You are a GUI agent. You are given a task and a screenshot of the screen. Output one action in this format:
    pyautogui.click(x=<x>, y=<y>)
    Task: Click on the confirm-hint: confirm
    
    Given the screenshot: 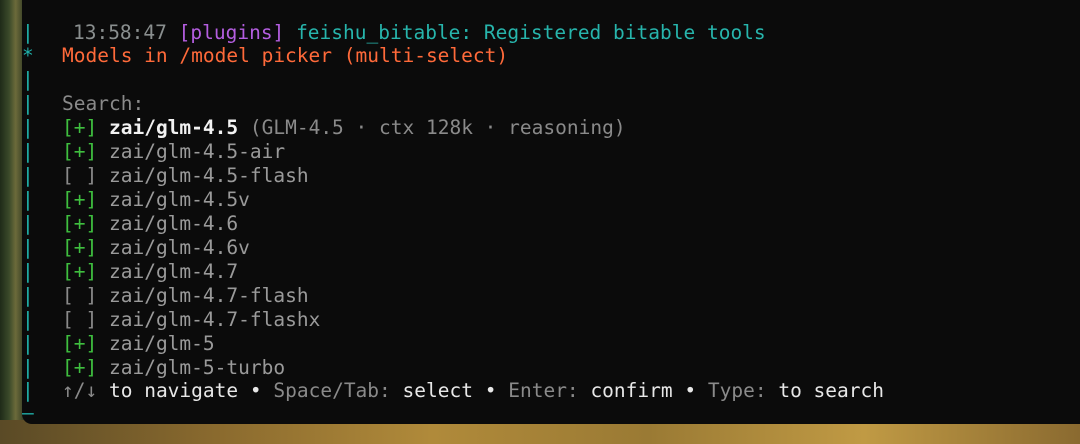 What is the action you would take?
    pyautogui.click(x=631, y=390)
    